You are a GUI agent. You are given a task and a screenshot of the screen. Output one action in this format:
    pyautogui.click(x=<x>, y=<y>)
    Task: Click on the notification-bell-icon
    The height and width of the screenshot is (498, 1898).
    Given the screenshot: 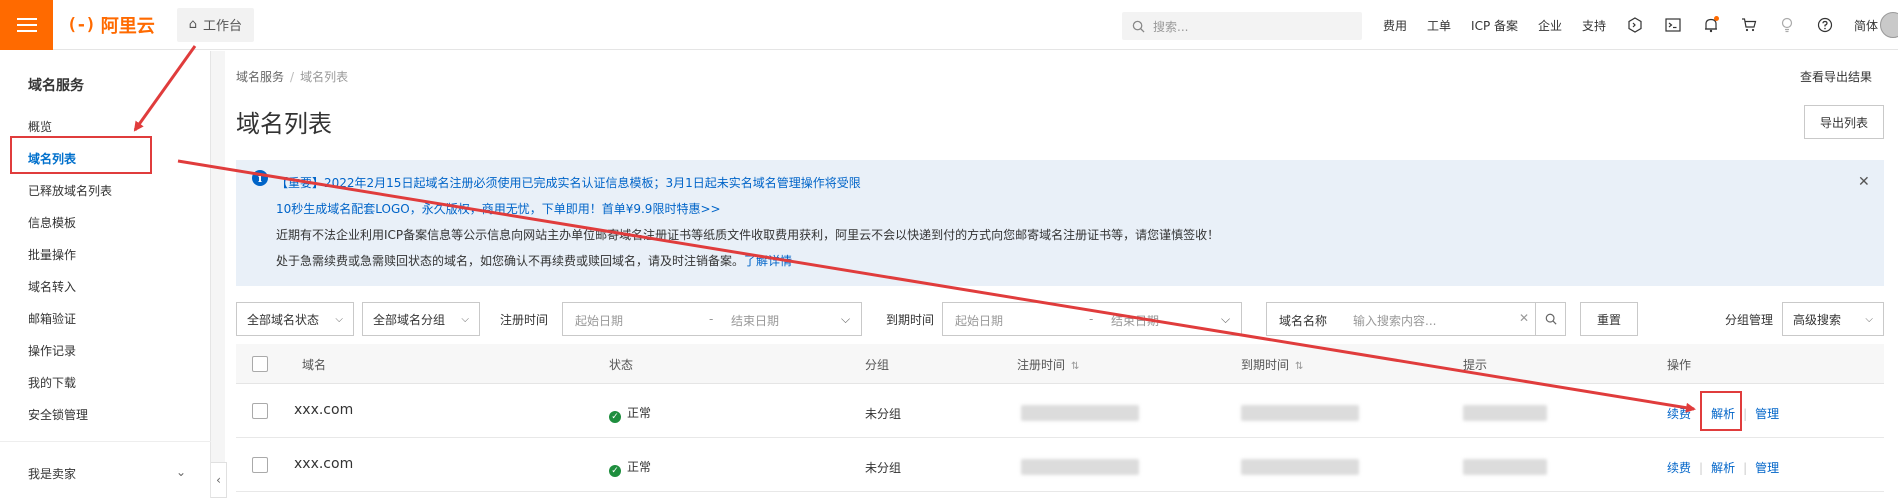 What is the action you would take?
    pyautogui.click(x=1711, y=25)
    